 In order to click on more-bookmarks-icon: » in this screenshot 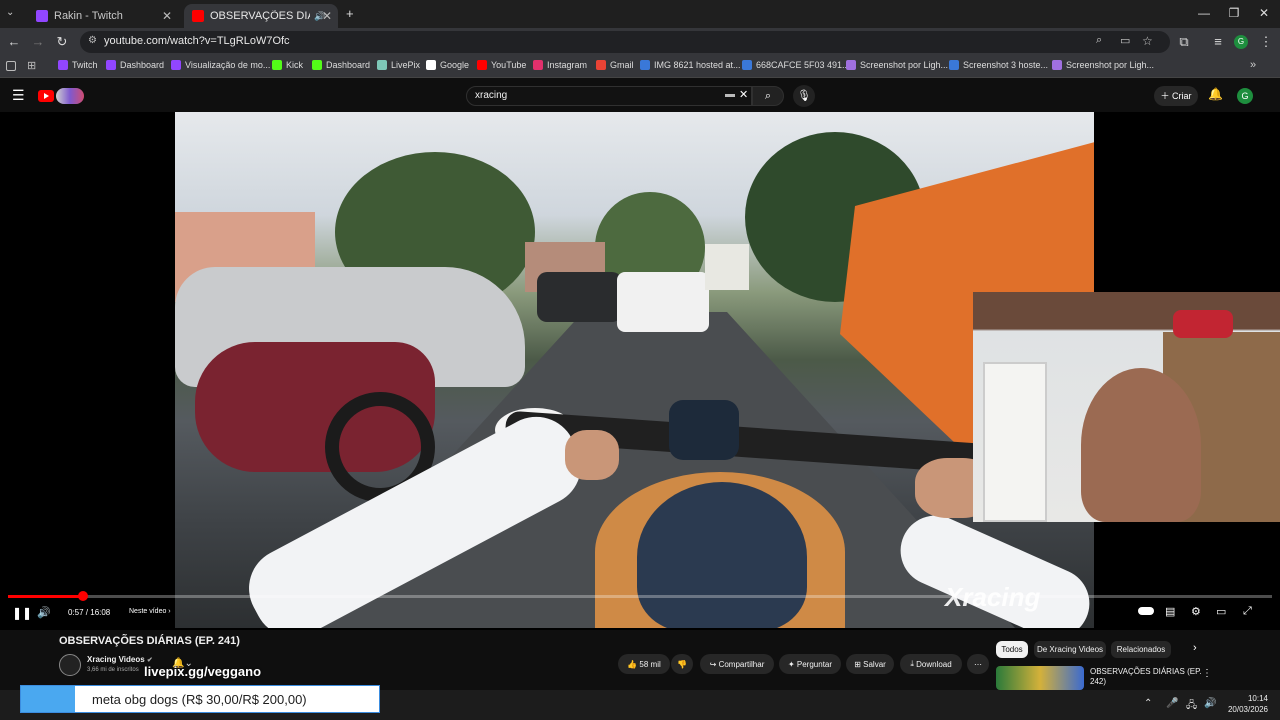, I will do `click(1253, 65)`.